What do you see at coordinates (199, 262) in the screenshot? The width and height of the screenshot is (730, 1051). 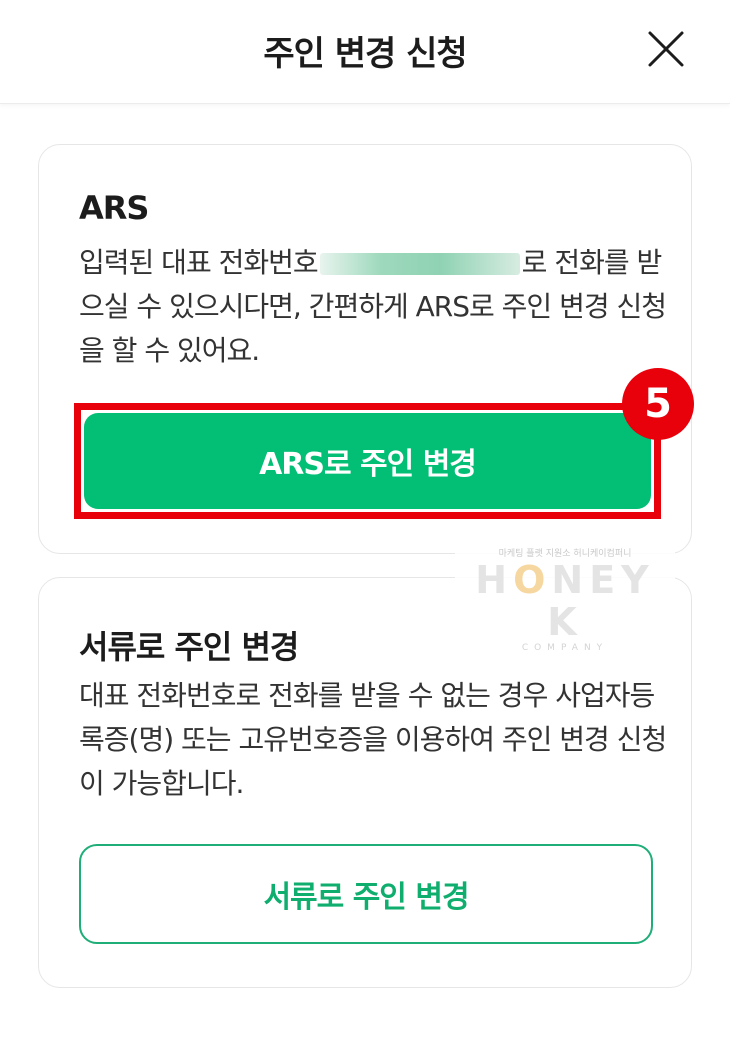 I see `ars-description-start: 입력된 대표 전화번호` at bounding box center [199, 262].